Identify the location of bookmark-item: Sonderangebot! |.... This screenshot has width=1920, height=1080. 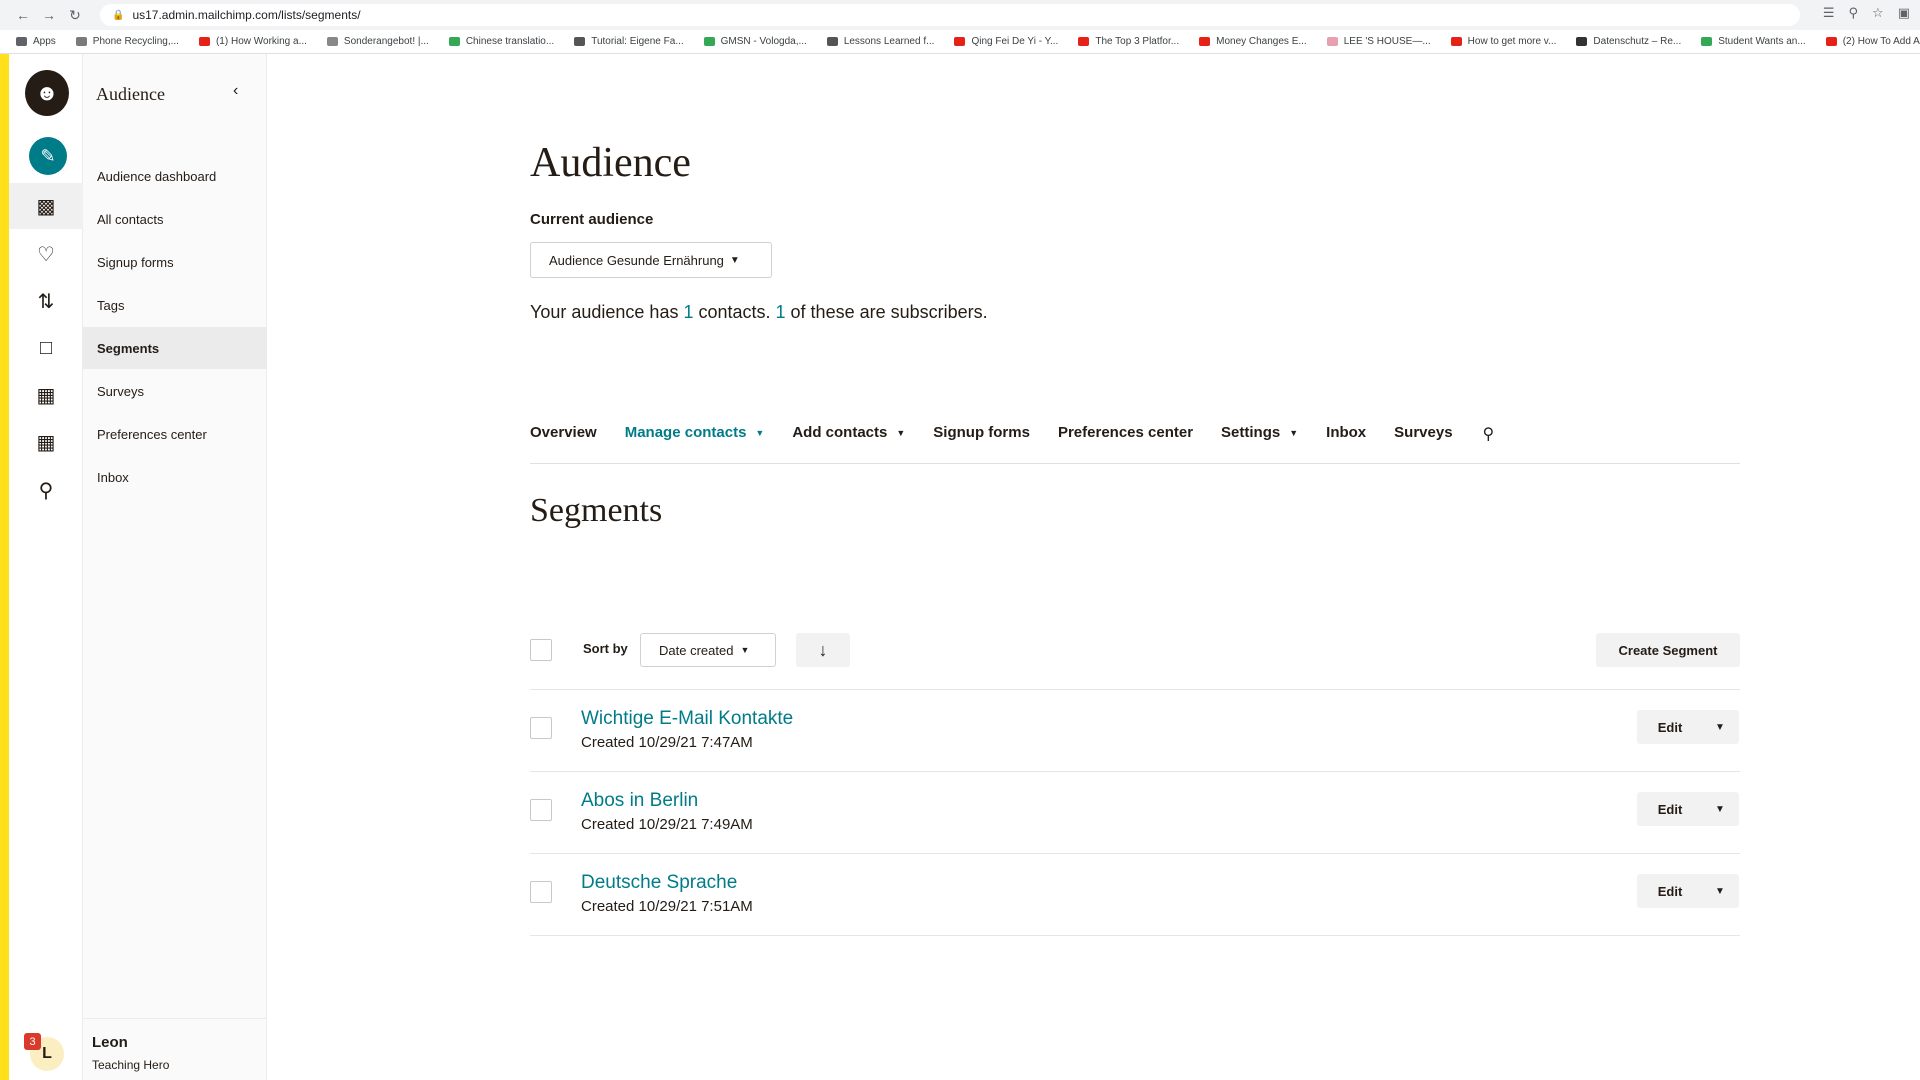
(377, 41).